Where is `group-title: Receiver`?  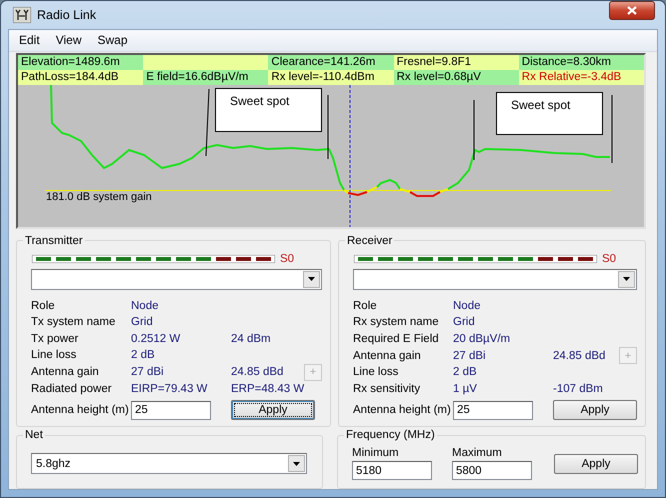 group-title: Receiver is located at coordinates (370, 240).